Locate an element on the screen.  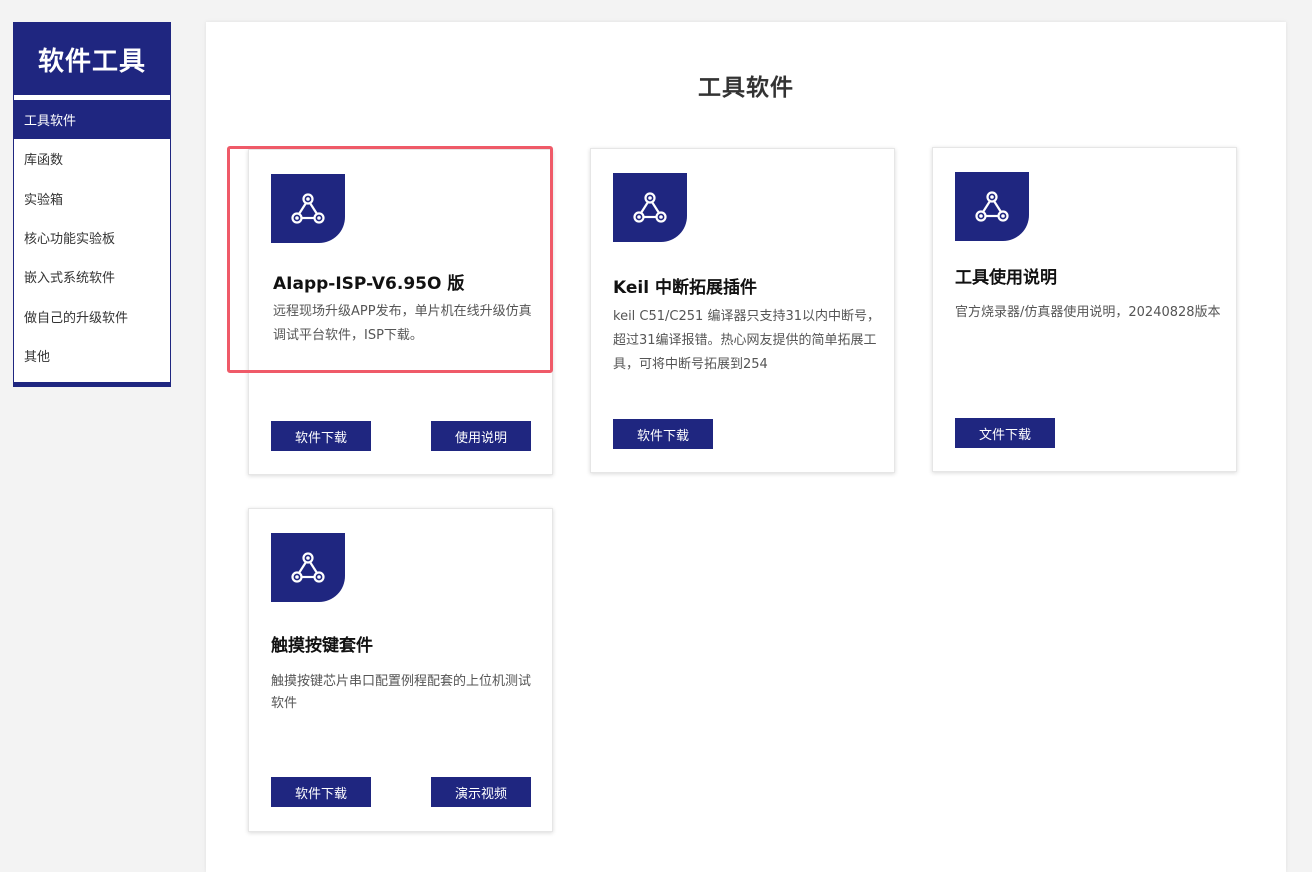
sidebar-item-own-upgrade-software: 做自己的升级软件 is located at coordinates (92, 315).